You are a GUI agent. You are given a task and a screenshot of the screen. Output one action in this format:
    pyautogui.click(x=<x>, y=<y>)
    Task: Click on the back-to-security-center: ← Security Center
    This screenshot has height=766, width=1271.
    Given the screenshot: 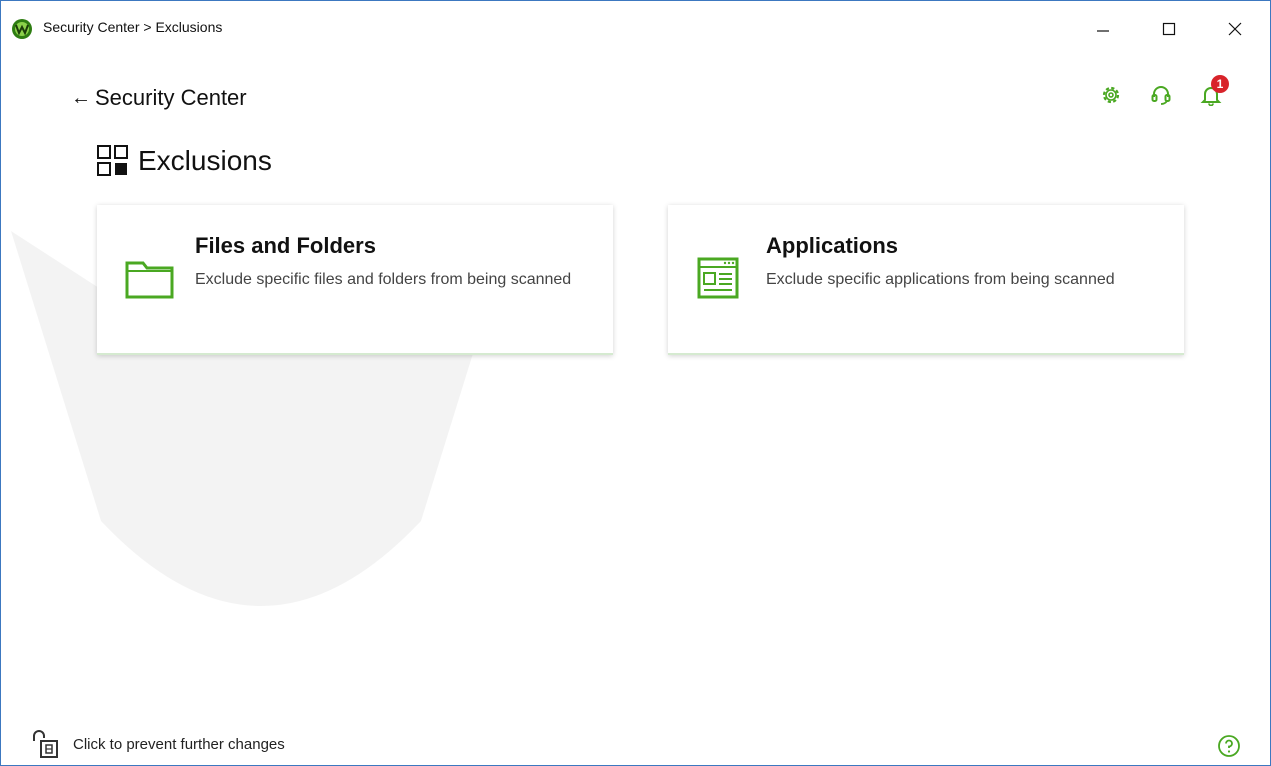 What is the action you would take?
    pyautogui.click(x=159, y=98)
    